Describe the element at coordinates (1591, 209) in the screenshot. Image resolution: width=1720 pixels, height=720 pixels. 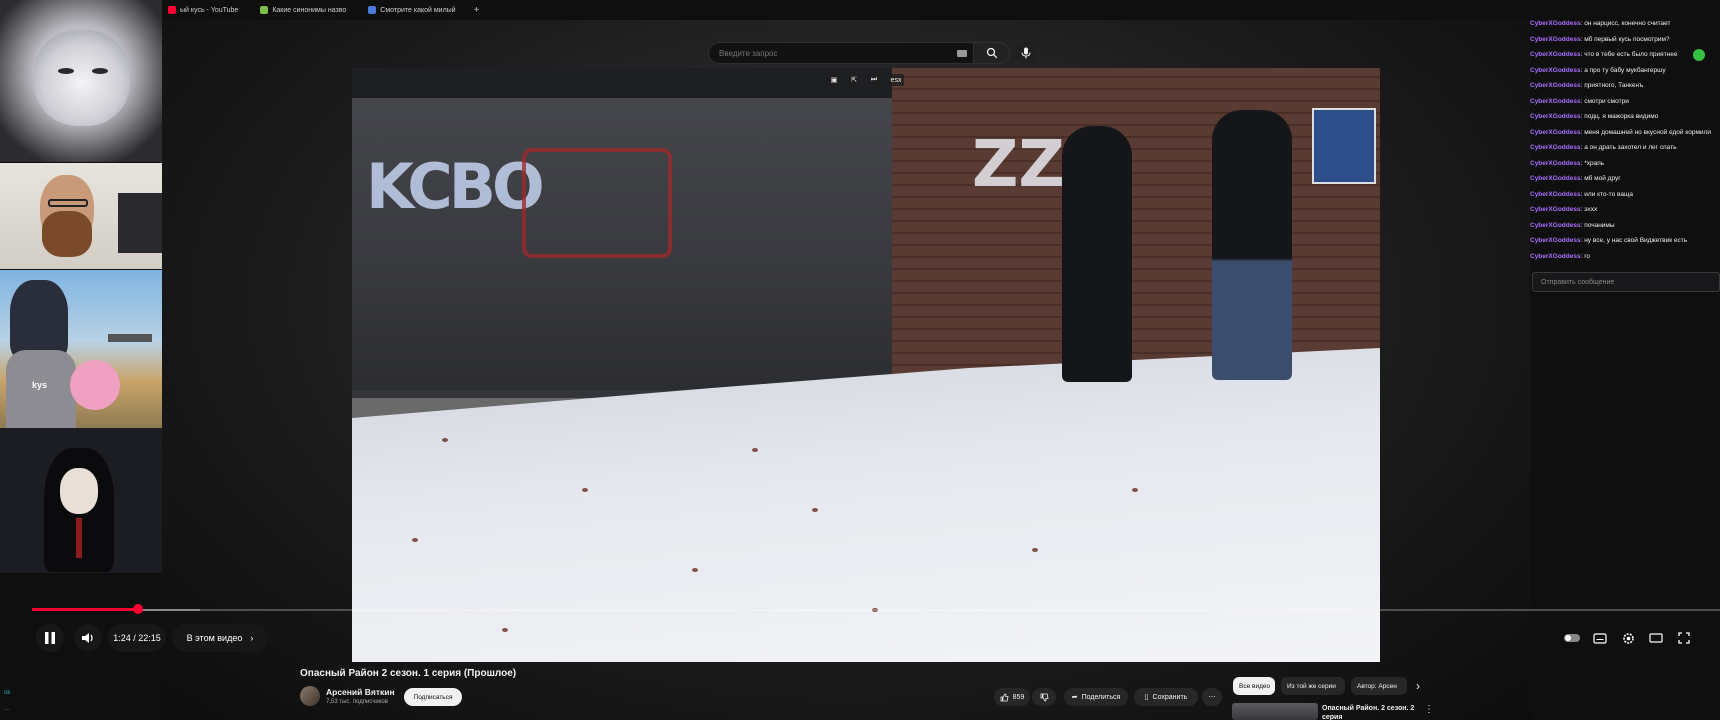
I see `chat-text: эххх` at that location.